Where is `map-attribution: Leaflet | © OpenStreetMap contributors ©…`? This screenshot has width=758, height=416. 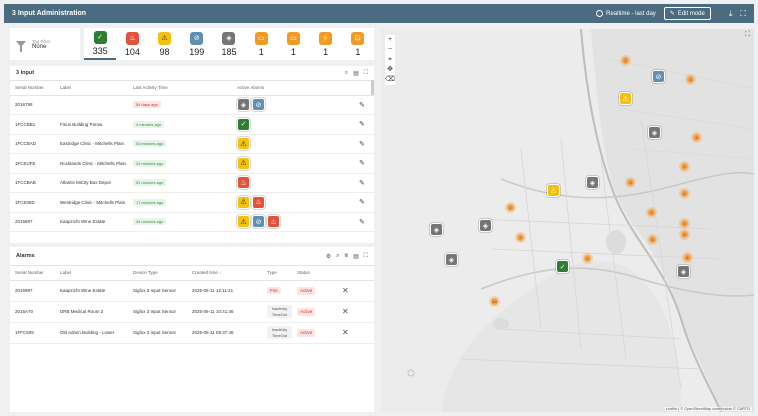 map-attribution: Leaflet | © OpenStreetMap contributors ©… is located at coordinates (707, 409).